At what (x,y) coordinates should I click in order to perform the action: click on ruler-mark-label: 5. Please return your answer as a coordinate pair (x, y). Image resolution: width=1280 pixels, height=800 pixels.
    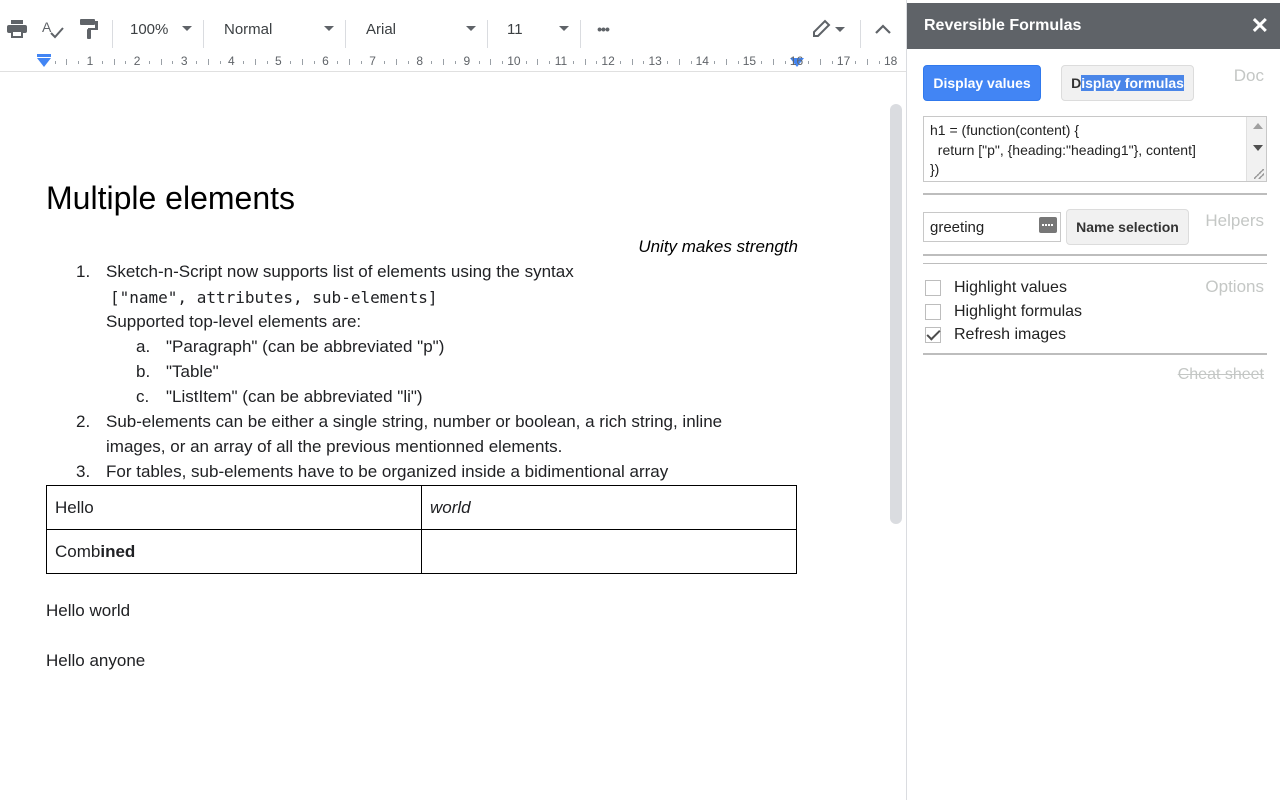
    Looking at the image, I should click on (278, 61).